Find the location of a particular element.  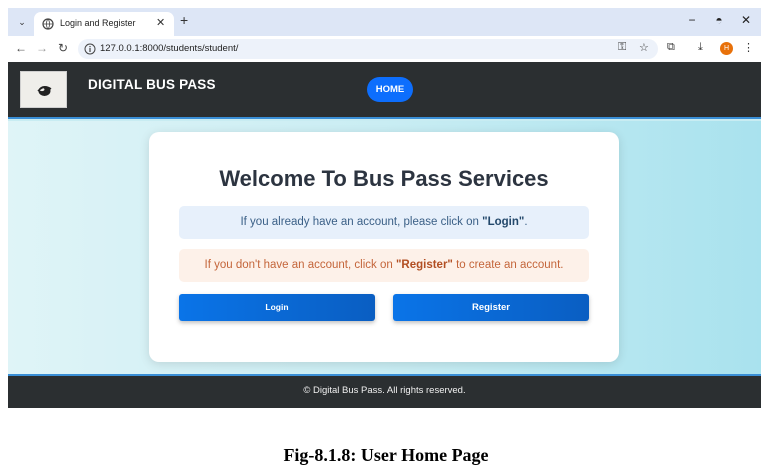

globe-icon is located at coordinates (48, 24).